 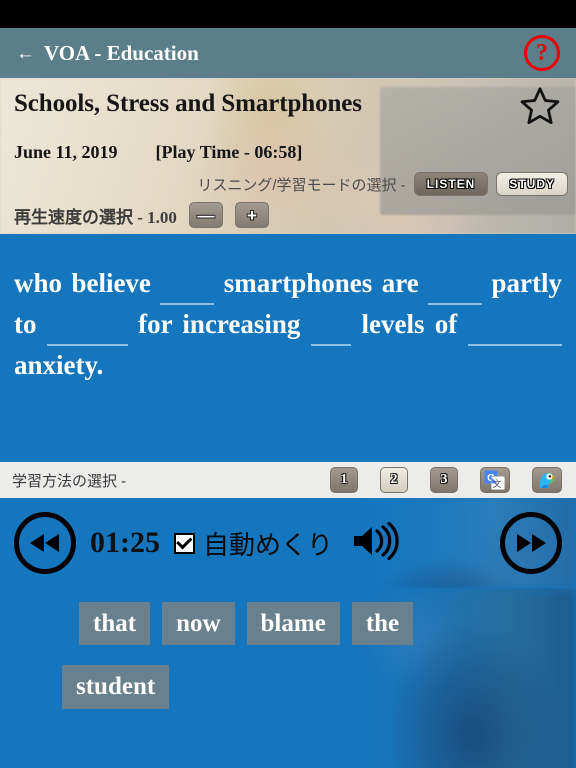 What do you see at coordinates (394, 480) in the screenshot?
I see `study-method-2: 2` at bounding box center [394, 480].